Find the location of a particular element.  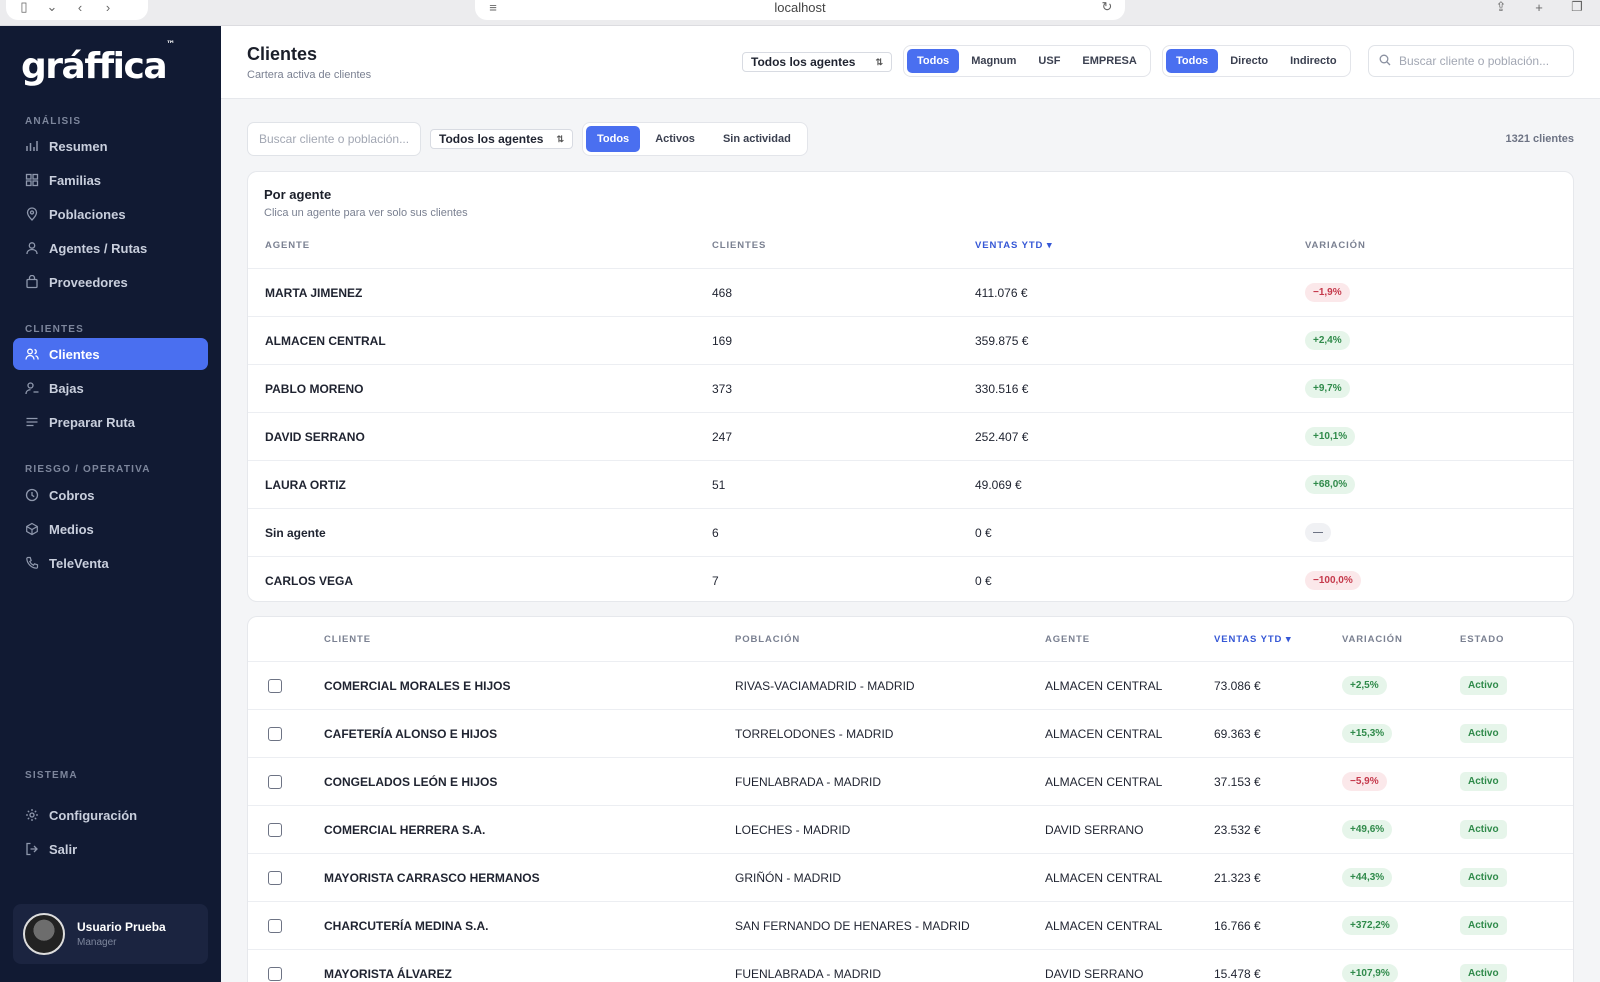

table-row: MARTA JIMENEZ 468 411.076 € −1,9% is located at coordinates (910, 292).